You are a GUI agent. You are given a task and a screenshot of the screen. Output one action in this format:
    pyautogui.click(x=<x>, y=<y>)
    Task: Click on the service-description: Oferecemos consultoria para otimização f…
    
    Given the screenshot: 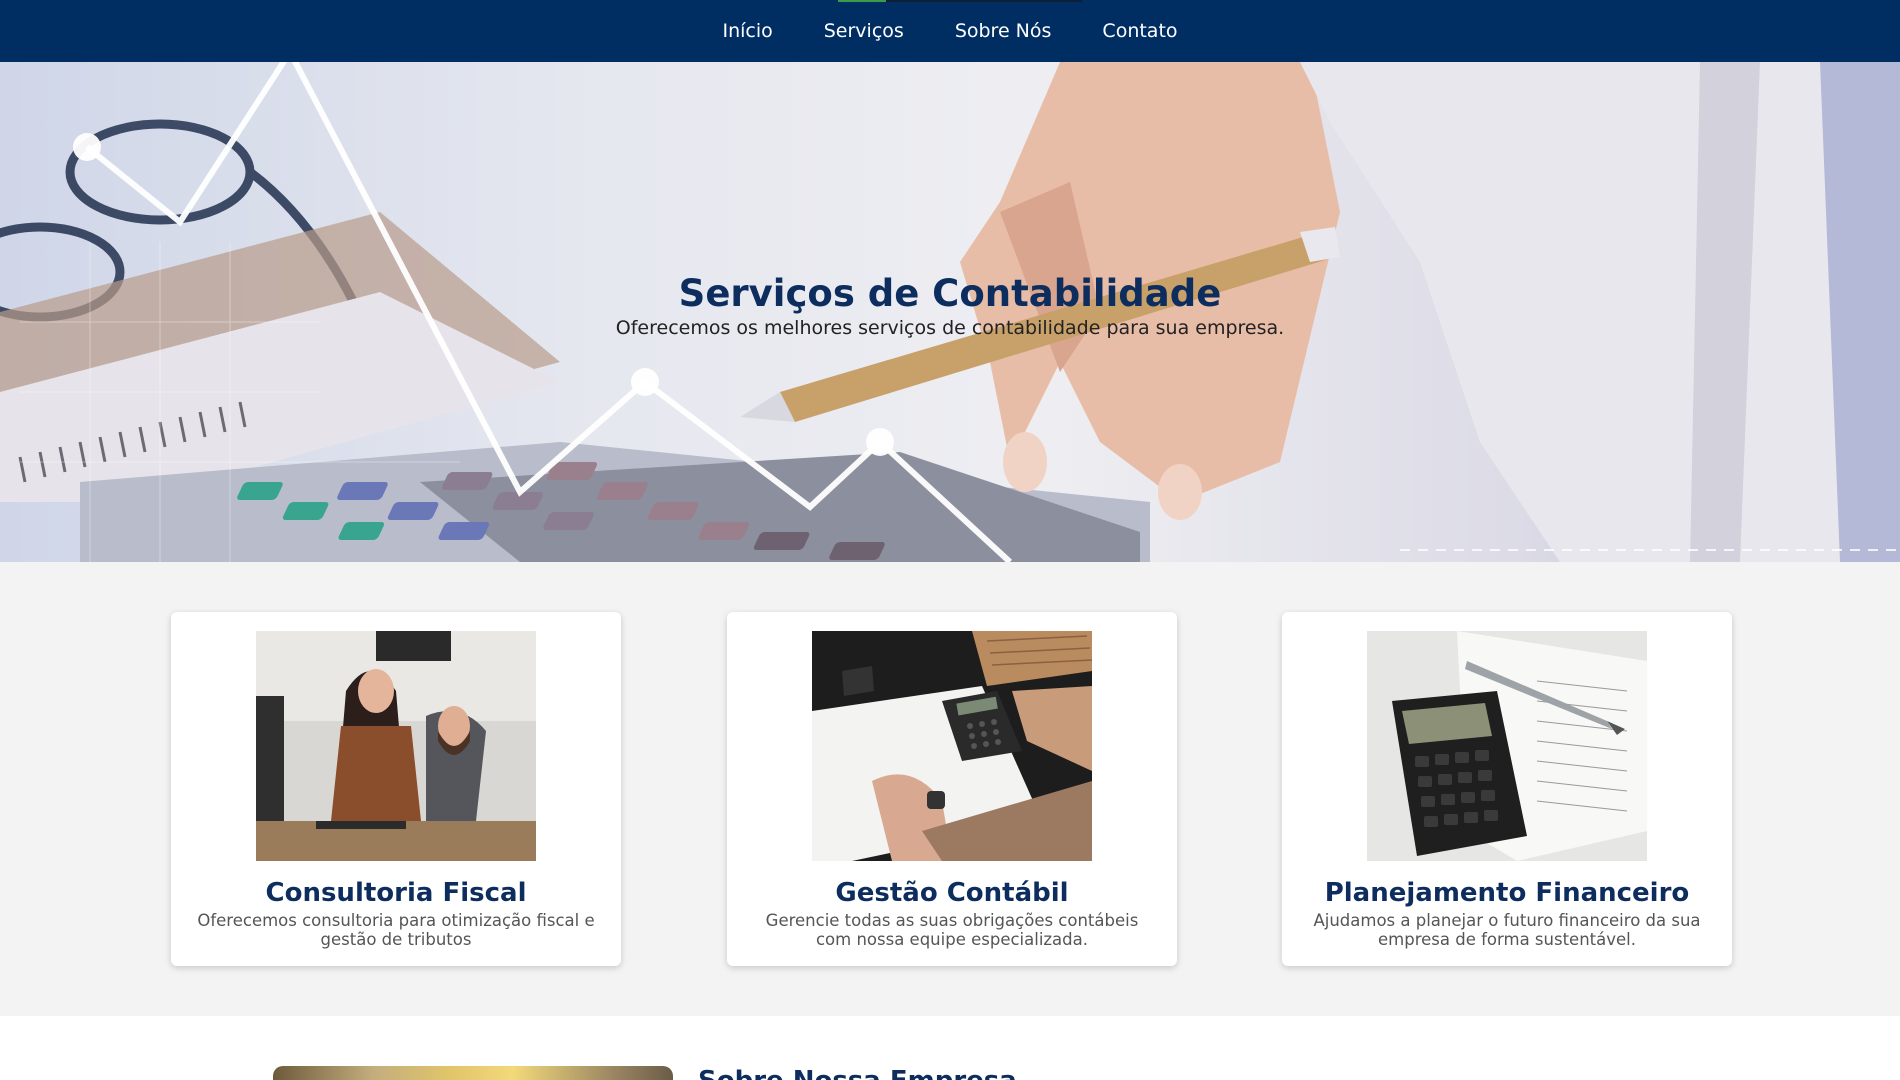 What is the action you would take?
    pyautogui.click(x=396, y=930)
    